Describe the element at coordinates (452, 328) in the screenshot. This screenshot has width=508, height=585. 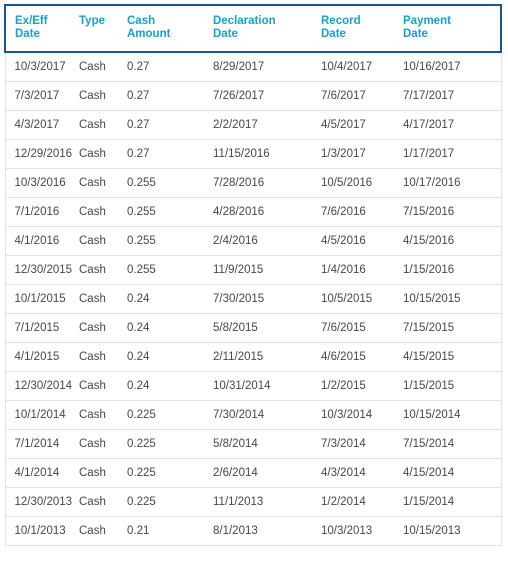
I see `cell-payment-date: 7/15/2015` at that location.